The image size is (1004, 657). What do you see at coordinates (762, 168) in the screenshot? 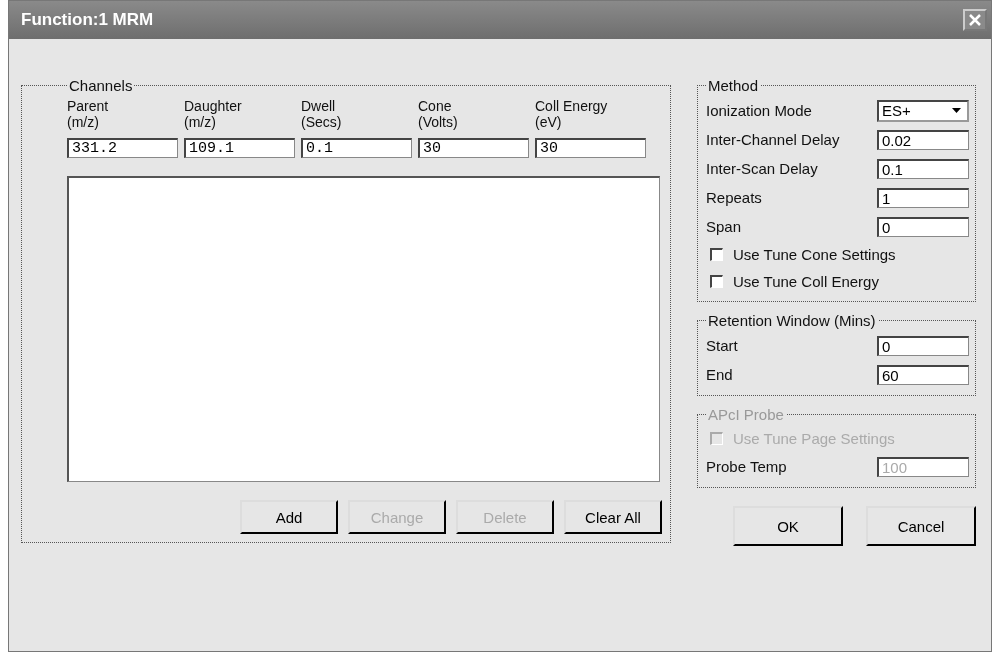
I see `field-label: Inter-Scan Delay` at bounding box center [762, 168].